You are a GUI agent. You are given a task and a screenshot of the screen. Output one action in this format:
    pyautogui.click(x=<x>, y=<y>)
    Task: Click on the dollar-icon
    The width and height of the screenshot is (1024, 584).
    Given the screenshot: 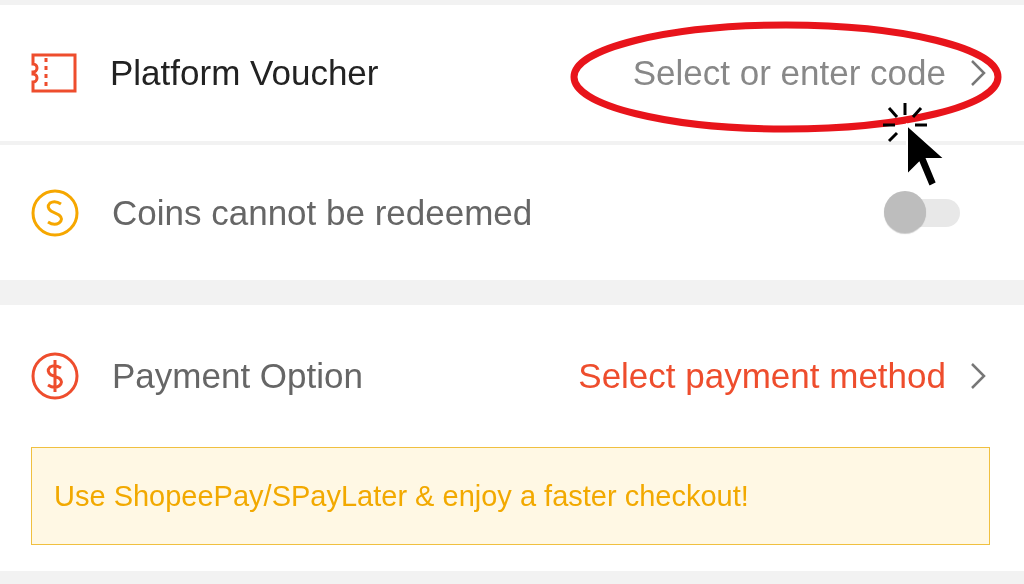 What is the action you would take?
    pyautogui.click(x=55, y=376)
    